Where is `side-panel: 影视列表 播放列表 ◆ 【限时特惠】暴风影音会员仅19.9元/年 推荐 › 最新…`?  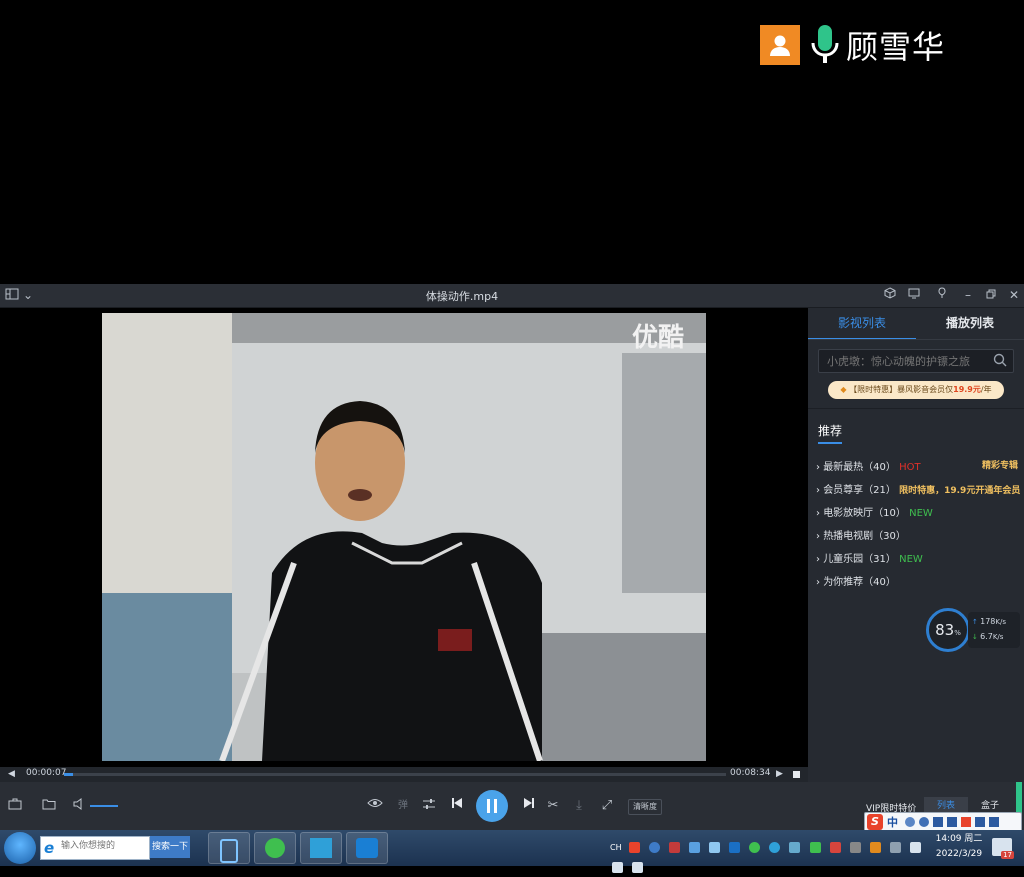 side-panel: 影视列表 播放列表 ◆ 【限时特惠】暴风影音会员仅19.9元/年 推荐 › 最新… is located at coordinates (916, 545).